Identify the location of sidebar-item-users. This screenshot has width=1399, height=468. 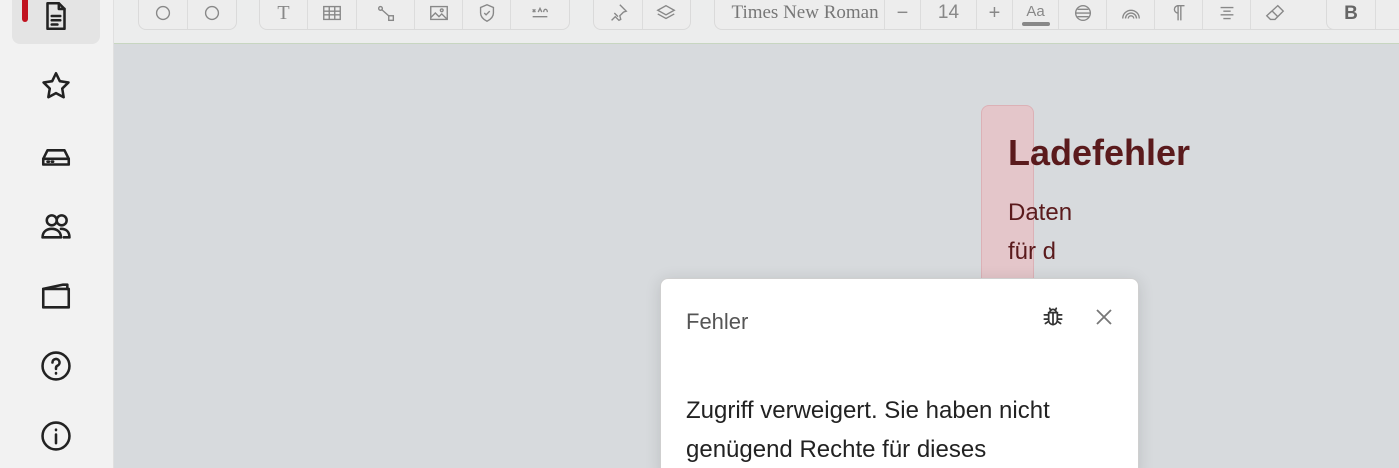
(56, 226).